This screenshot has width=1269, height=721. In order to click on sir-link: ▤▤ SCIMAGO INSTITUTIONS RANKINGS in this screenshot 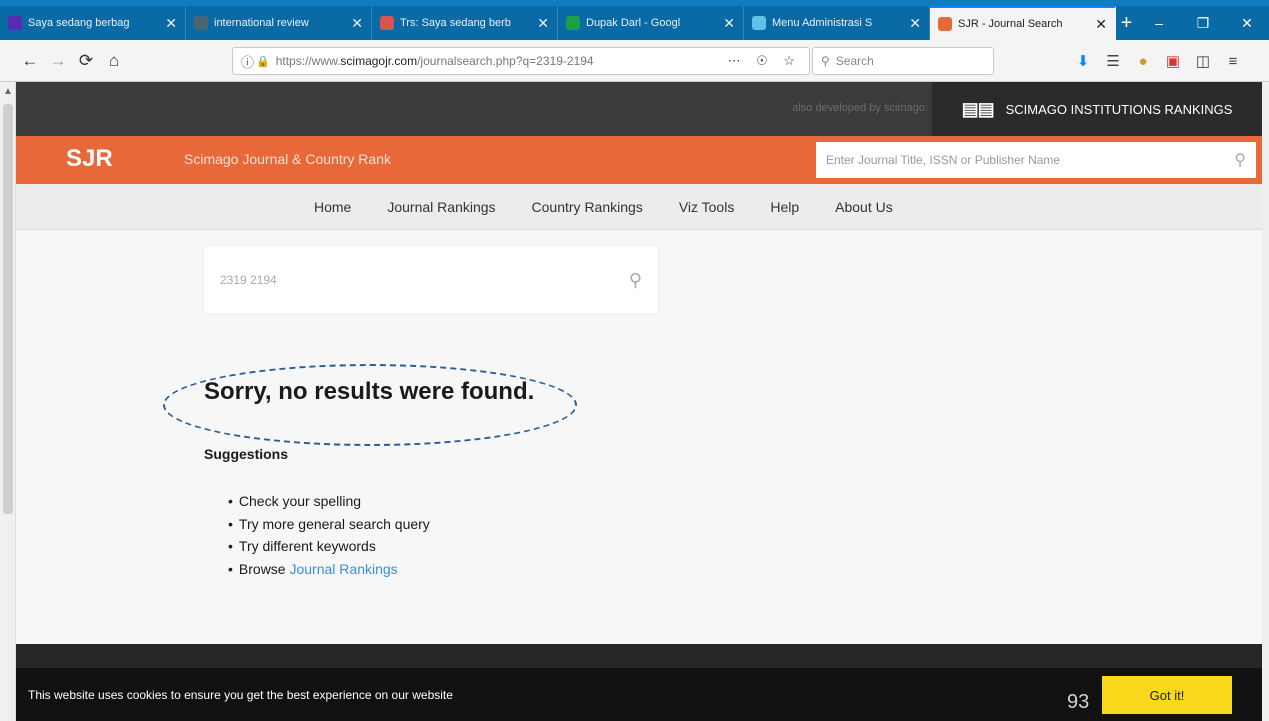, I will do `click(1097, 109)`.